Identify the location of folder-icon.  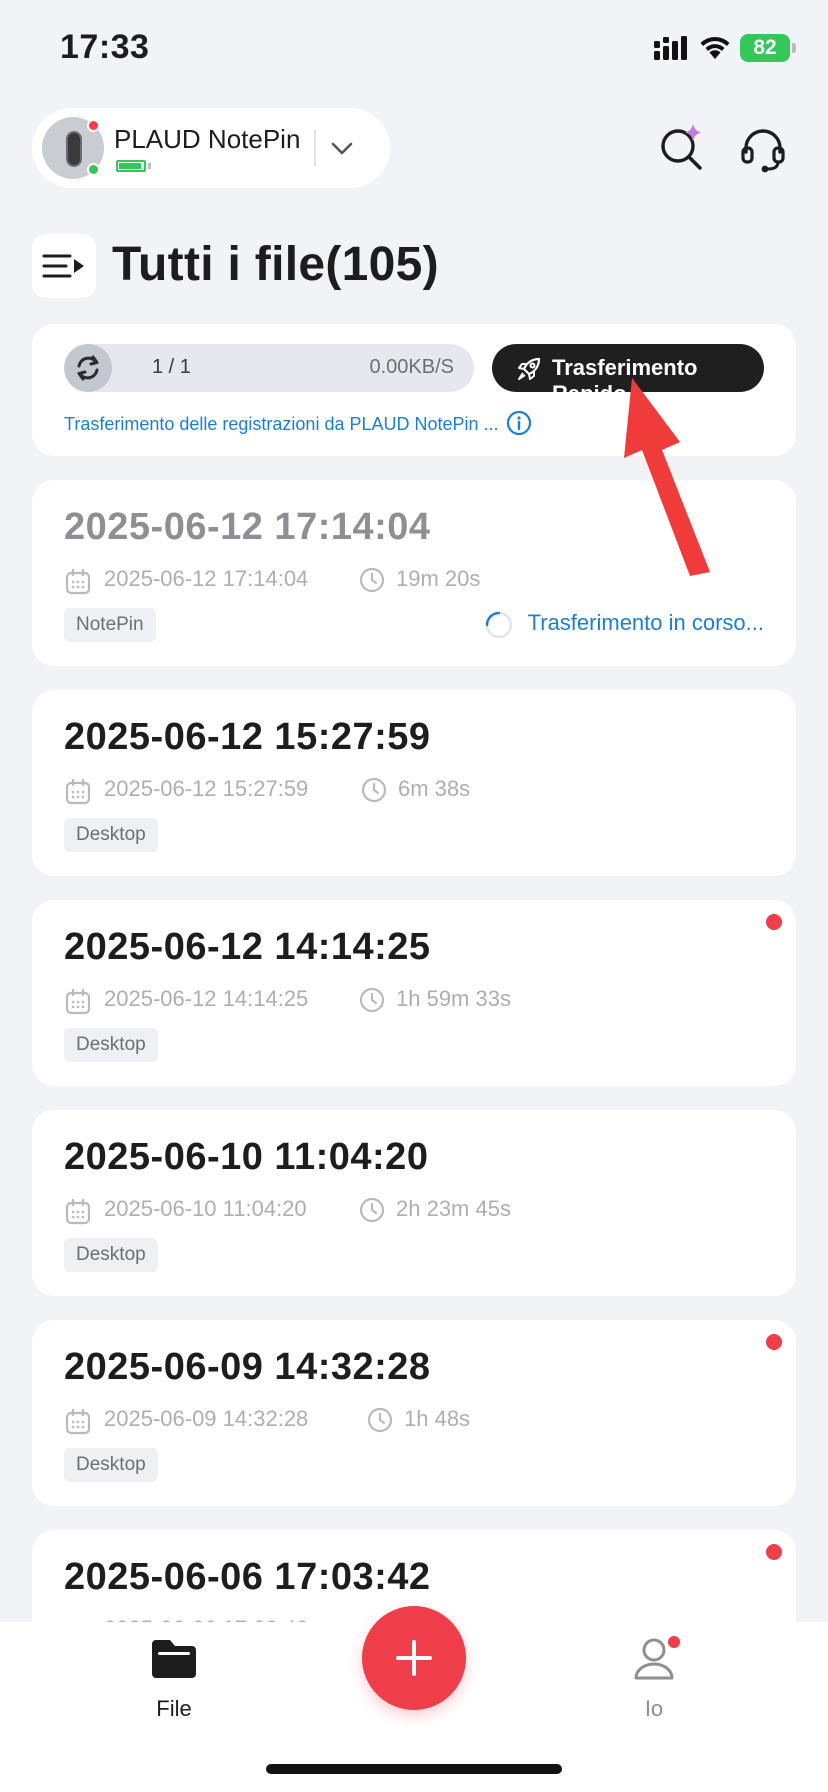
(174, 1659).